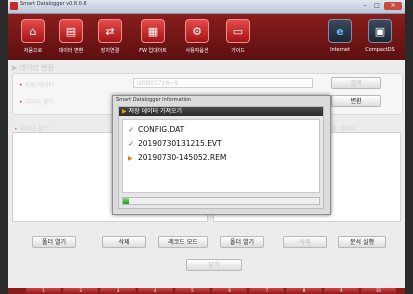 The height and width of the screenshot is (294, 413). I want to click on app-icon, so click(14, 6).